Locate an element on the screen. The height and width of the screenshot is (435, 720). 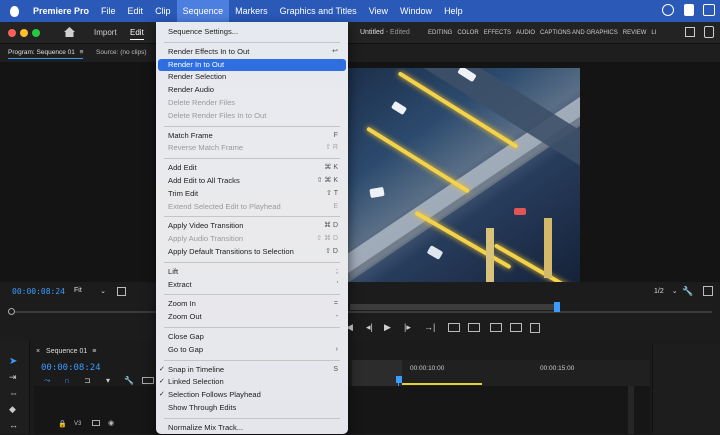
menu-item-trim-edit: Trim Edit ⇧ T is located at coordinates (252, 194).